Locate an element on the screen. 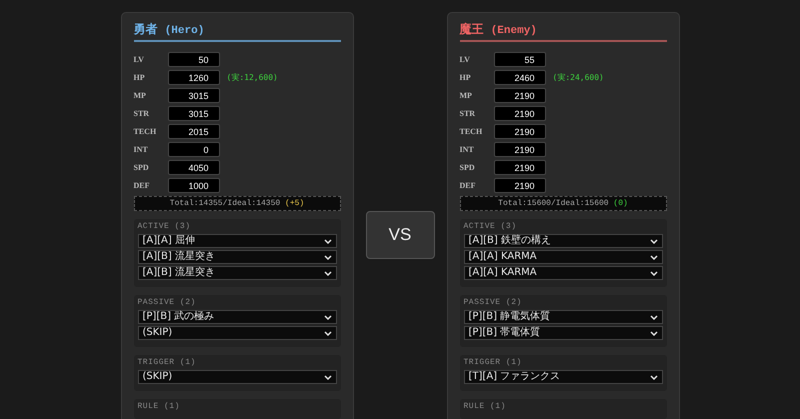 This screenshot has width=800, height=419. vs-badge: VS is located at coordinates (400, 235).